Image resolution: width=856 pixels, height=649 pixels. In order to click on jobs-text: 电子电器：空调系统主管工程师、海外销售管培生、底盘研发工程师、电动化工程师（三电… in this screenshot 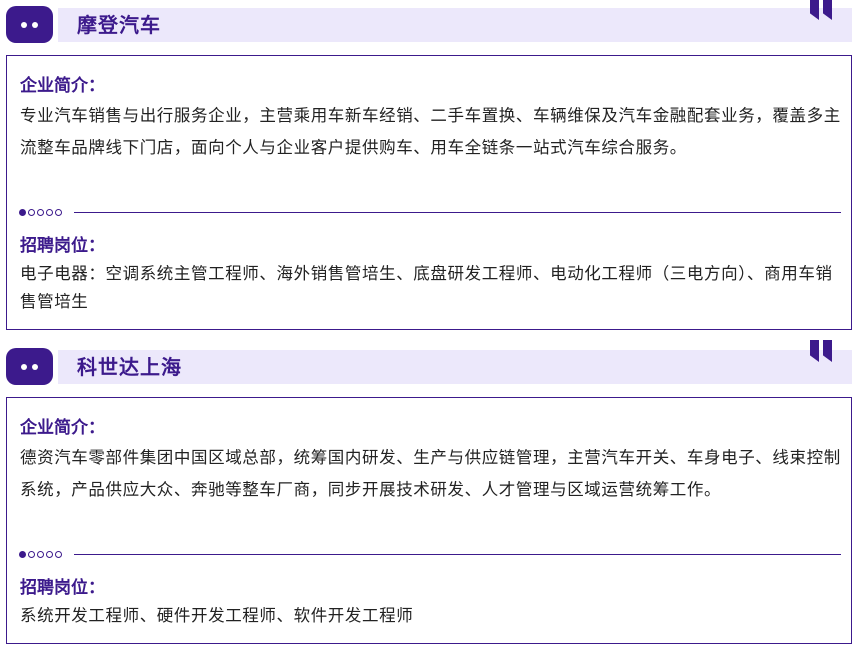, I will do `click(426, 287)`.